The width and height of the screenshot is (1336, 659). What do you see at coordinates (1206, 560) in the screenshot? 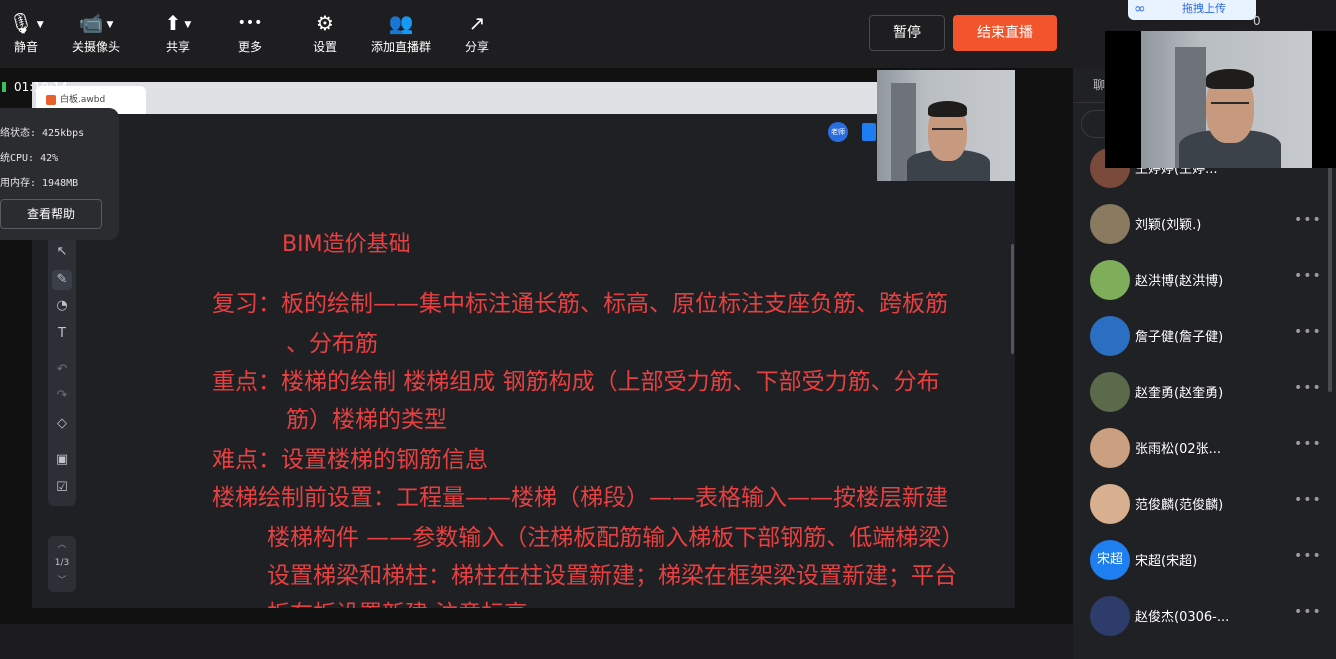
I see `member-item: 宋超 宋超(宋超) •••` at bounding box center [1206, 560].